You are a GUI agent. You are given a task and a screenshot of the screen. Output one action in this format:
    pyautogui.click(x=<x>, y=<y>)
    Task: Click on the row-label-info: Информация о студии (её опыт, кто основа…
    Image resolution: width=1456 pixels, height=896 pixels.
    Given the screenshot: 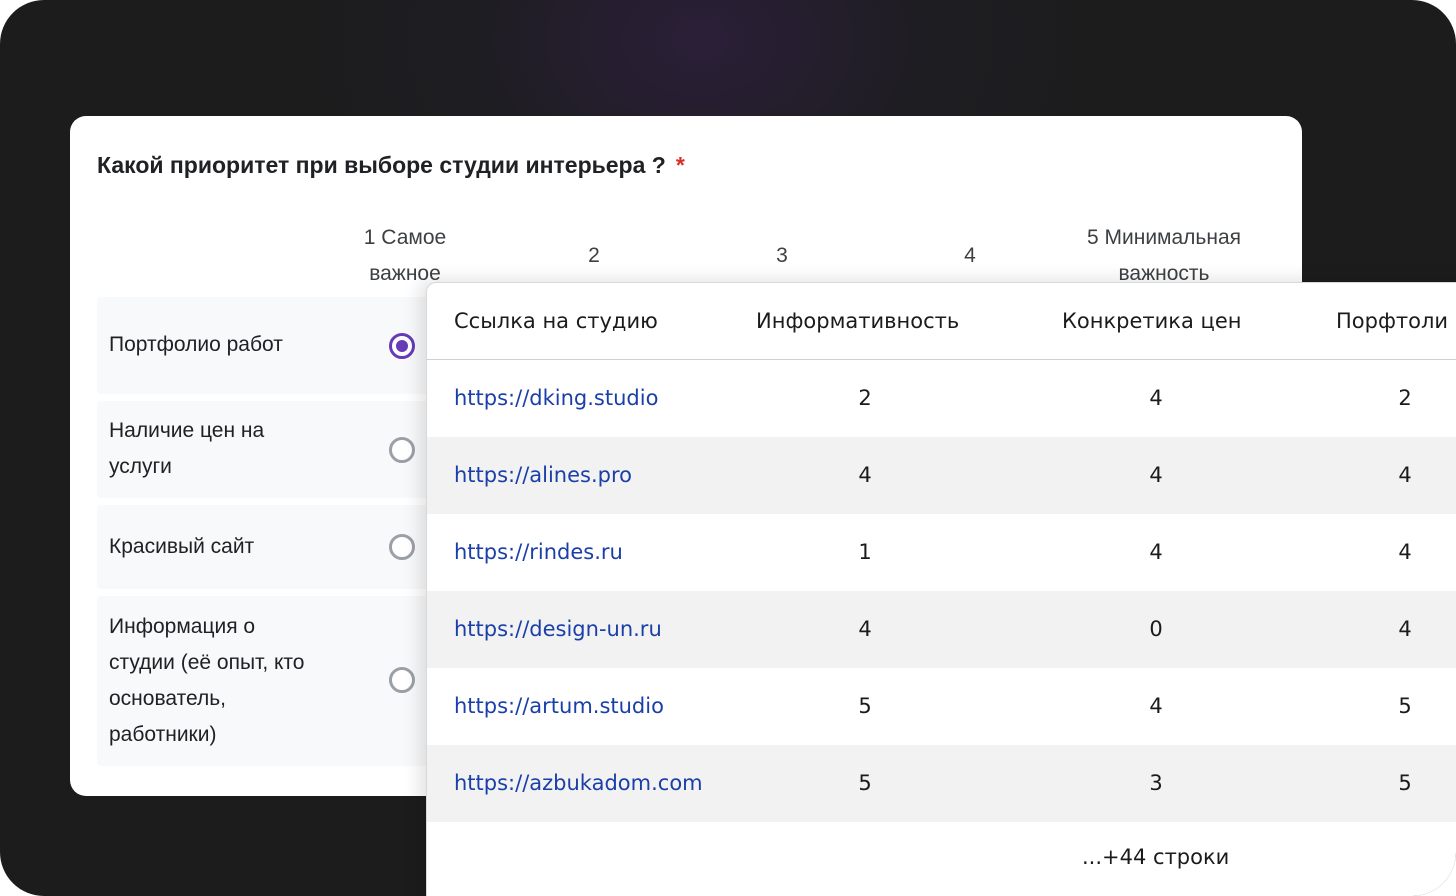 What is the action you would take?
    pyautogui.click(x=207, y=680)
    